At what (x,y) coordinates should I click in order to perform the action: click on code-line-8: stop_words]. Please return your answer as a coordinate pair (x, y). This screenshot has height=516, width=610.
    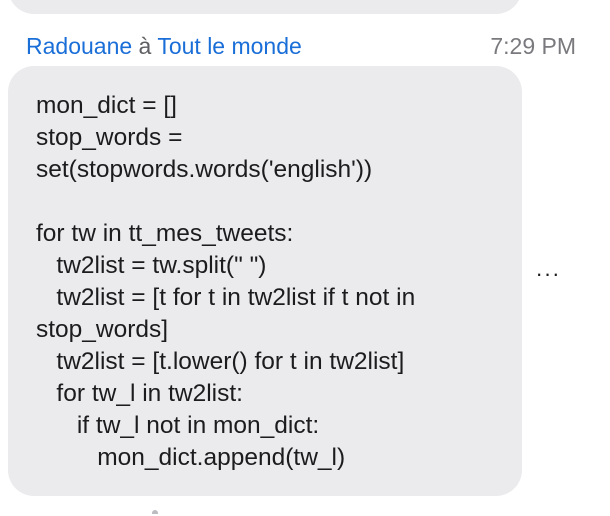
    Looking at the image, I should click on (102, 329).